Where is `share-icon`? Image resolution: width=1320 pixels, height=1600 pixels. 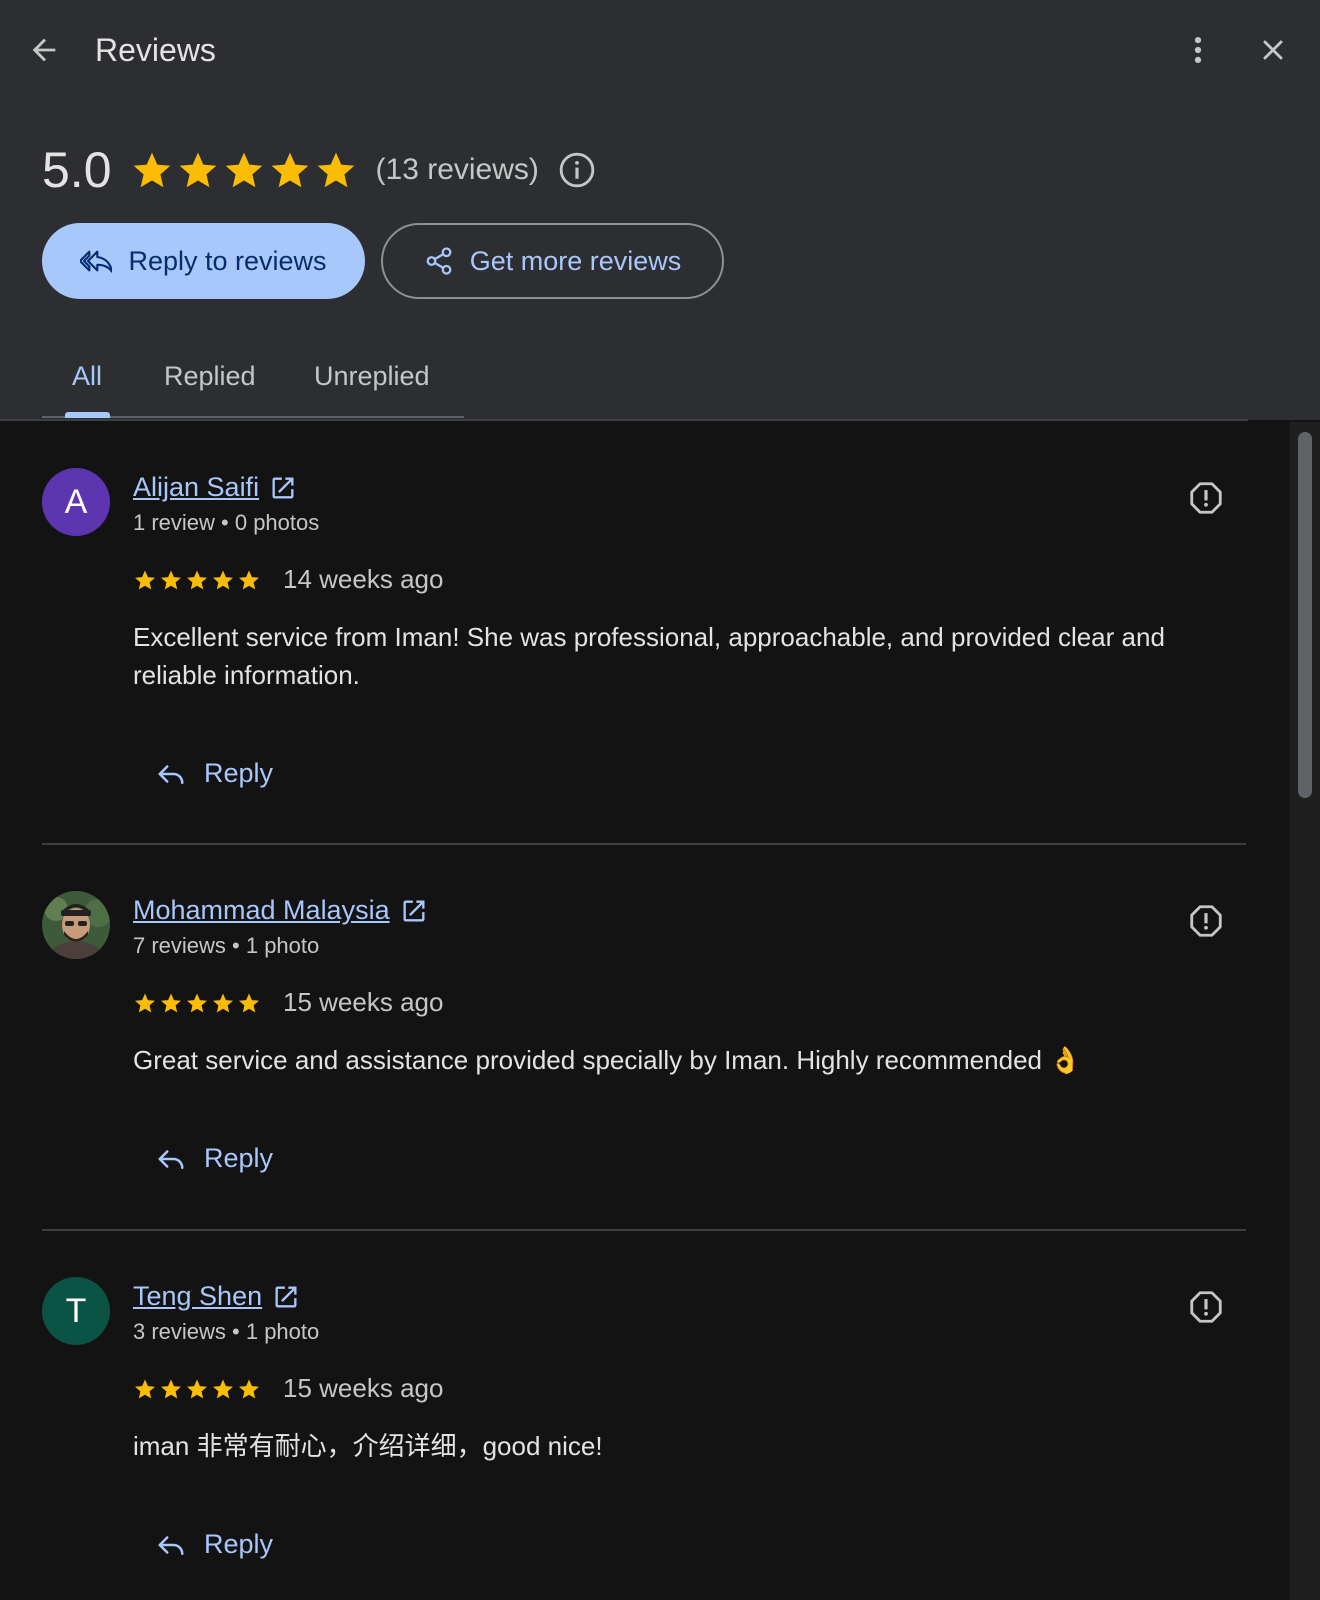
share-icon is located at coordinates (439, 261).